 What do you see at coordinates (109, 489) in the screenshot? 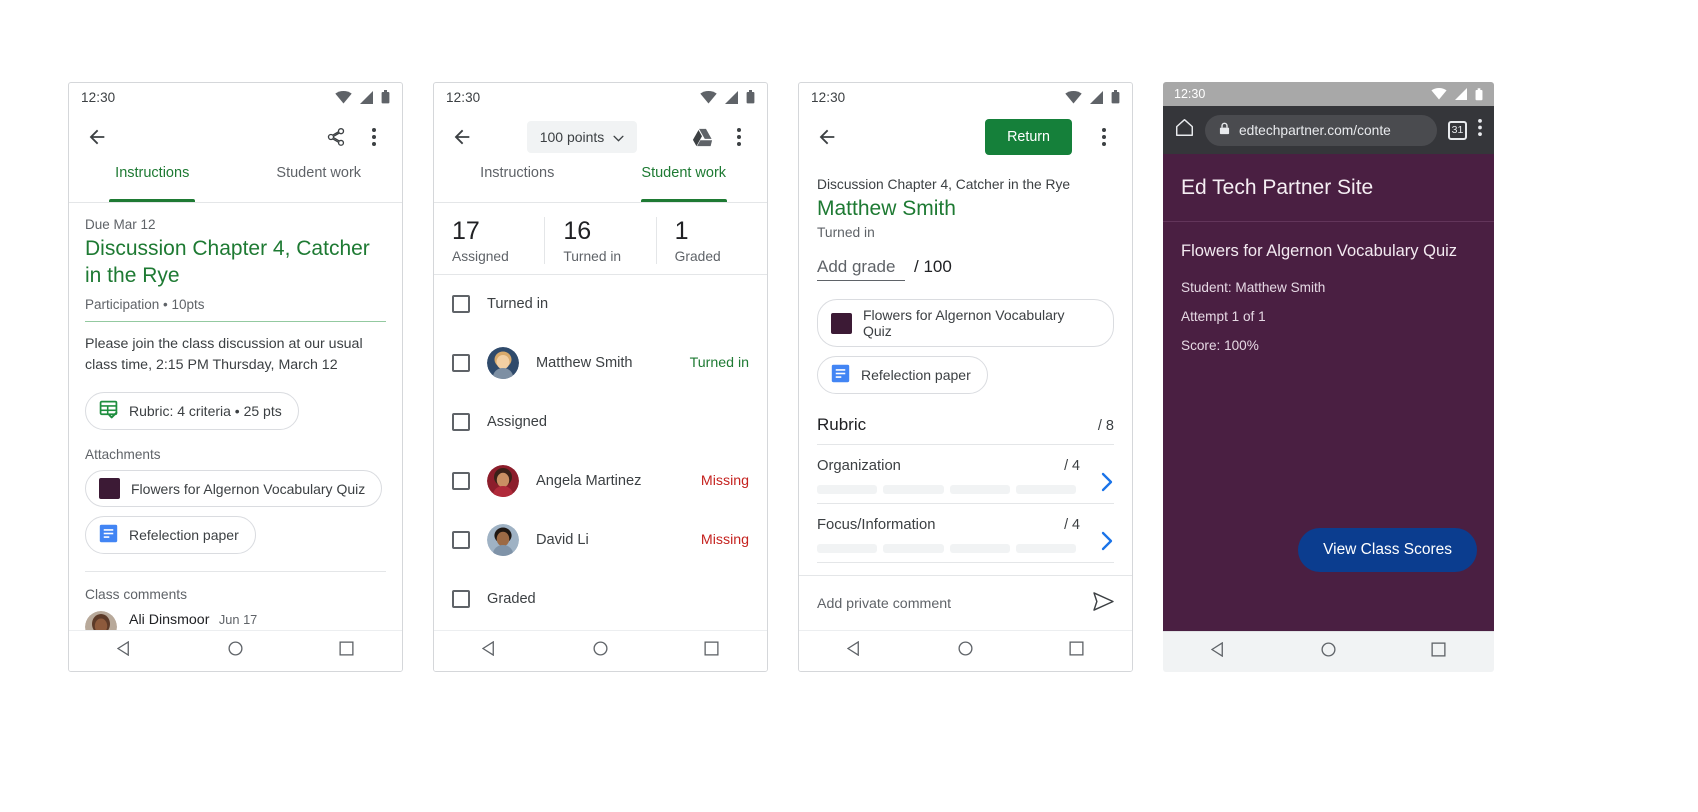
I see `quiz-thumbnail-icon` at bounding box center [109, 489].